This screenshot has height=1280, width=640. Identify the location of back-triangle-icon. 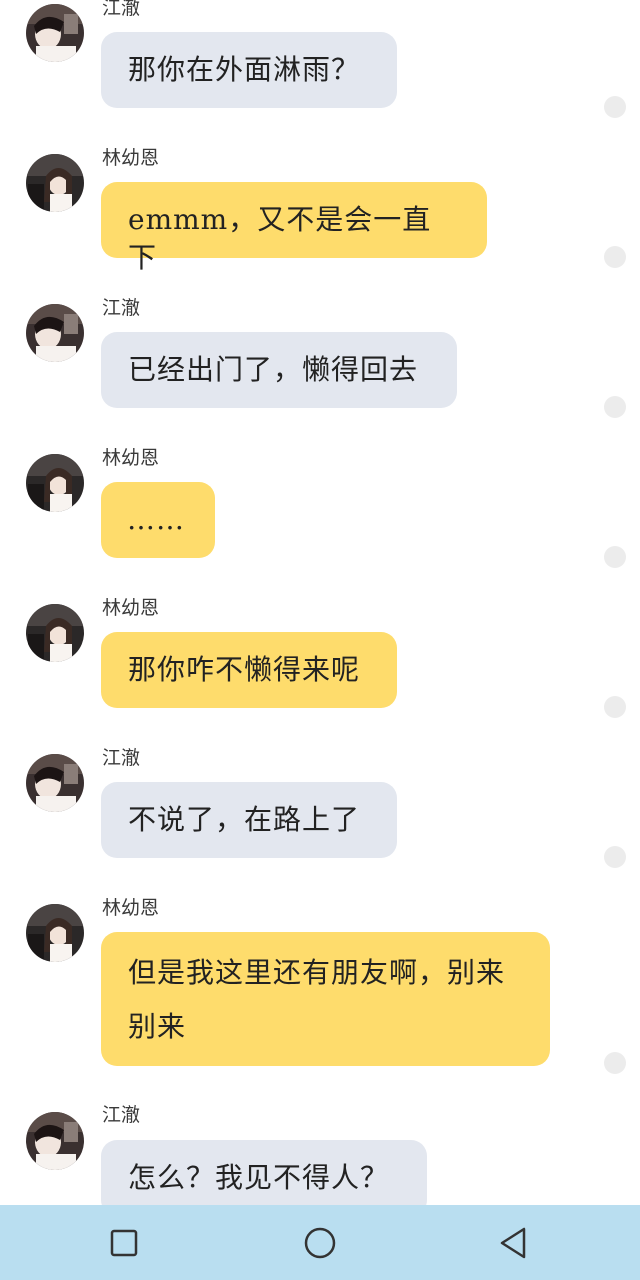
(514, 1243).